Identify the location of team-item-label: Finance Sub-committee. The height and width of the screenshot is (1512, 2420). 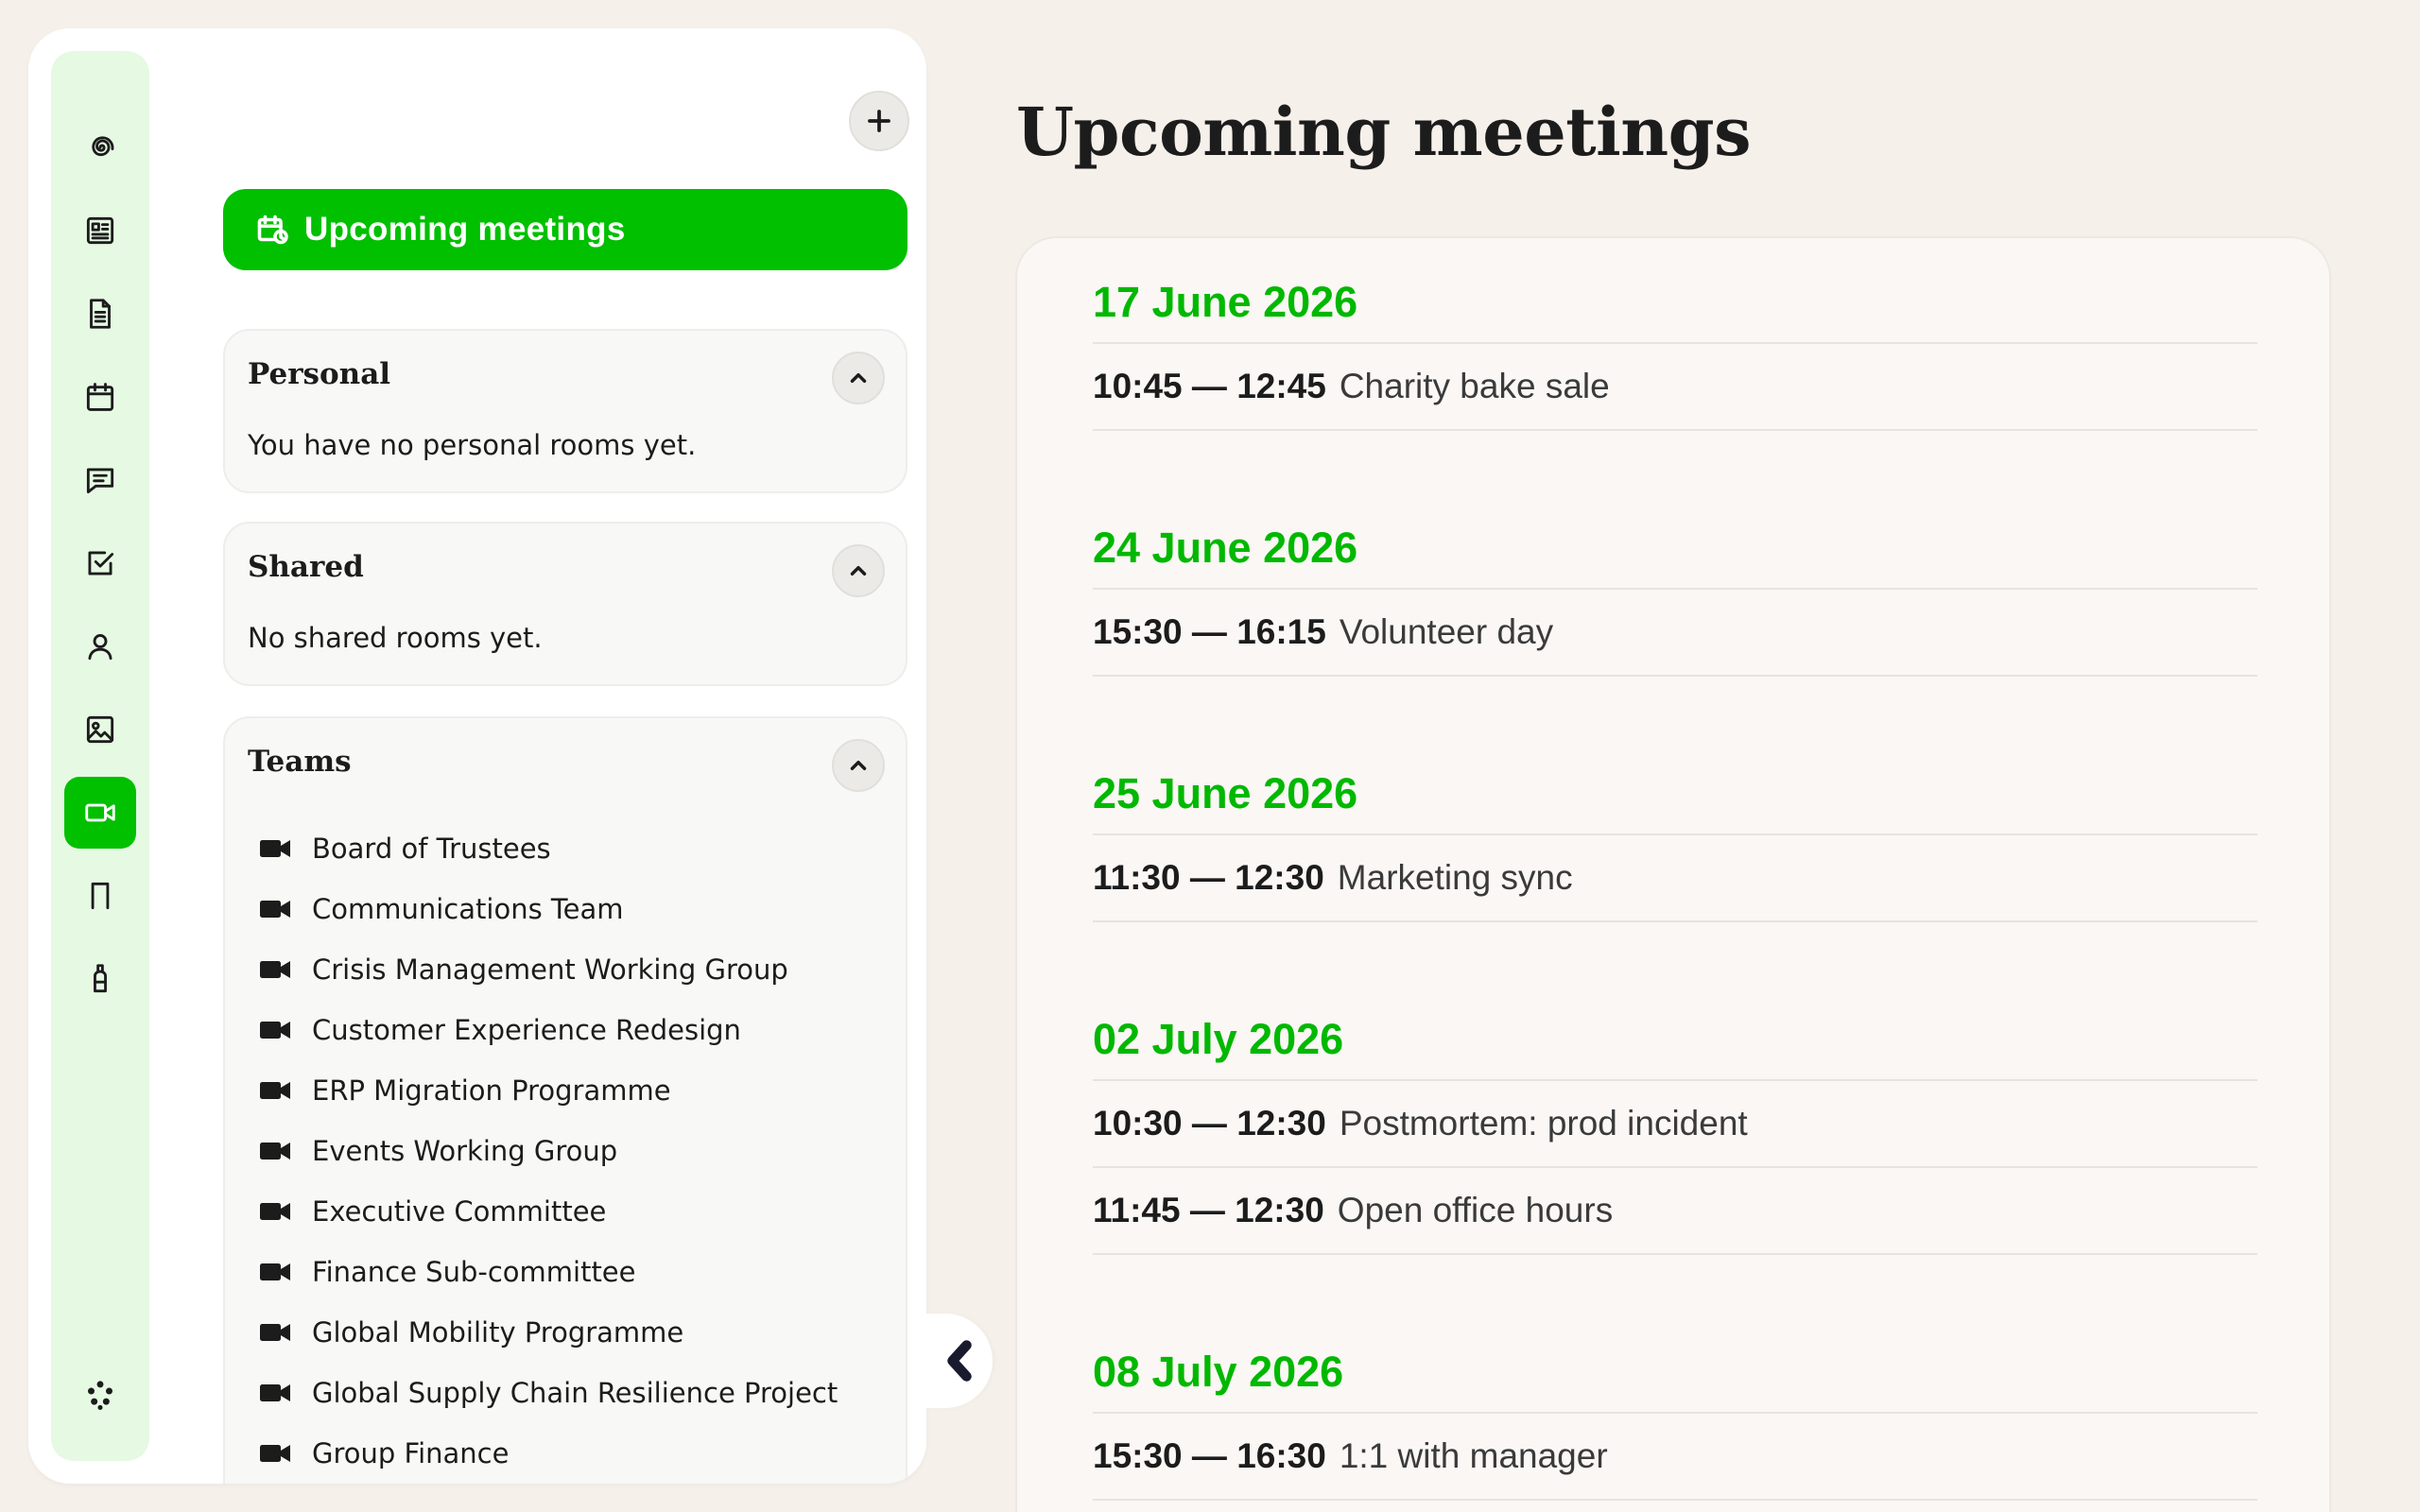
(474, 1272).